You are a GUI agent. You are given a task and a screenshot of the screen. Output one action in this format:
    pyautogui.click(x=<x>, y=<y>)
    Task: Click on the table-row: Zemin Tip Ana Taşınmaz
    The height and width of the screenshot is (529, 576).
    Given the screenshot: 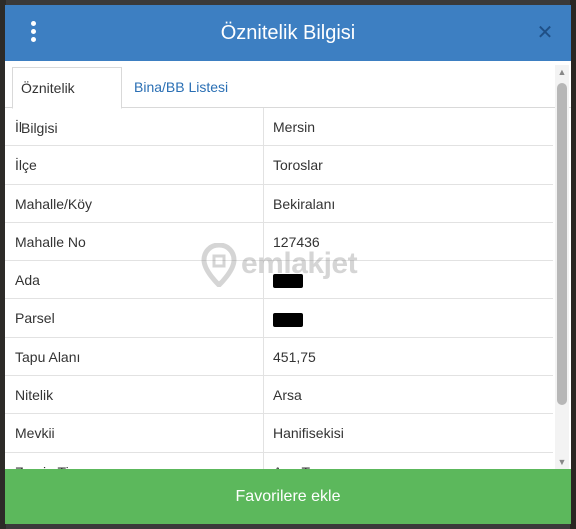 What is the action you would take?
    pyautogui.click(x=279, y=460)
    